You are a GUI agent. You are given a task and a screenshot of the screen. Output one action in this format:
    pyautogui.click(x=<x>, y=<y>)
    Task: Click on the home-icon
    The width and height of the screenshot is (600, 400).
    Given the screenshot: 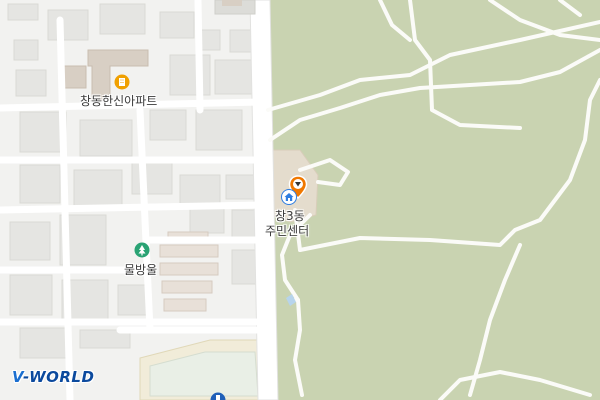 What is the action you would take?
    pyautogui.click(x=289, y=197)
    